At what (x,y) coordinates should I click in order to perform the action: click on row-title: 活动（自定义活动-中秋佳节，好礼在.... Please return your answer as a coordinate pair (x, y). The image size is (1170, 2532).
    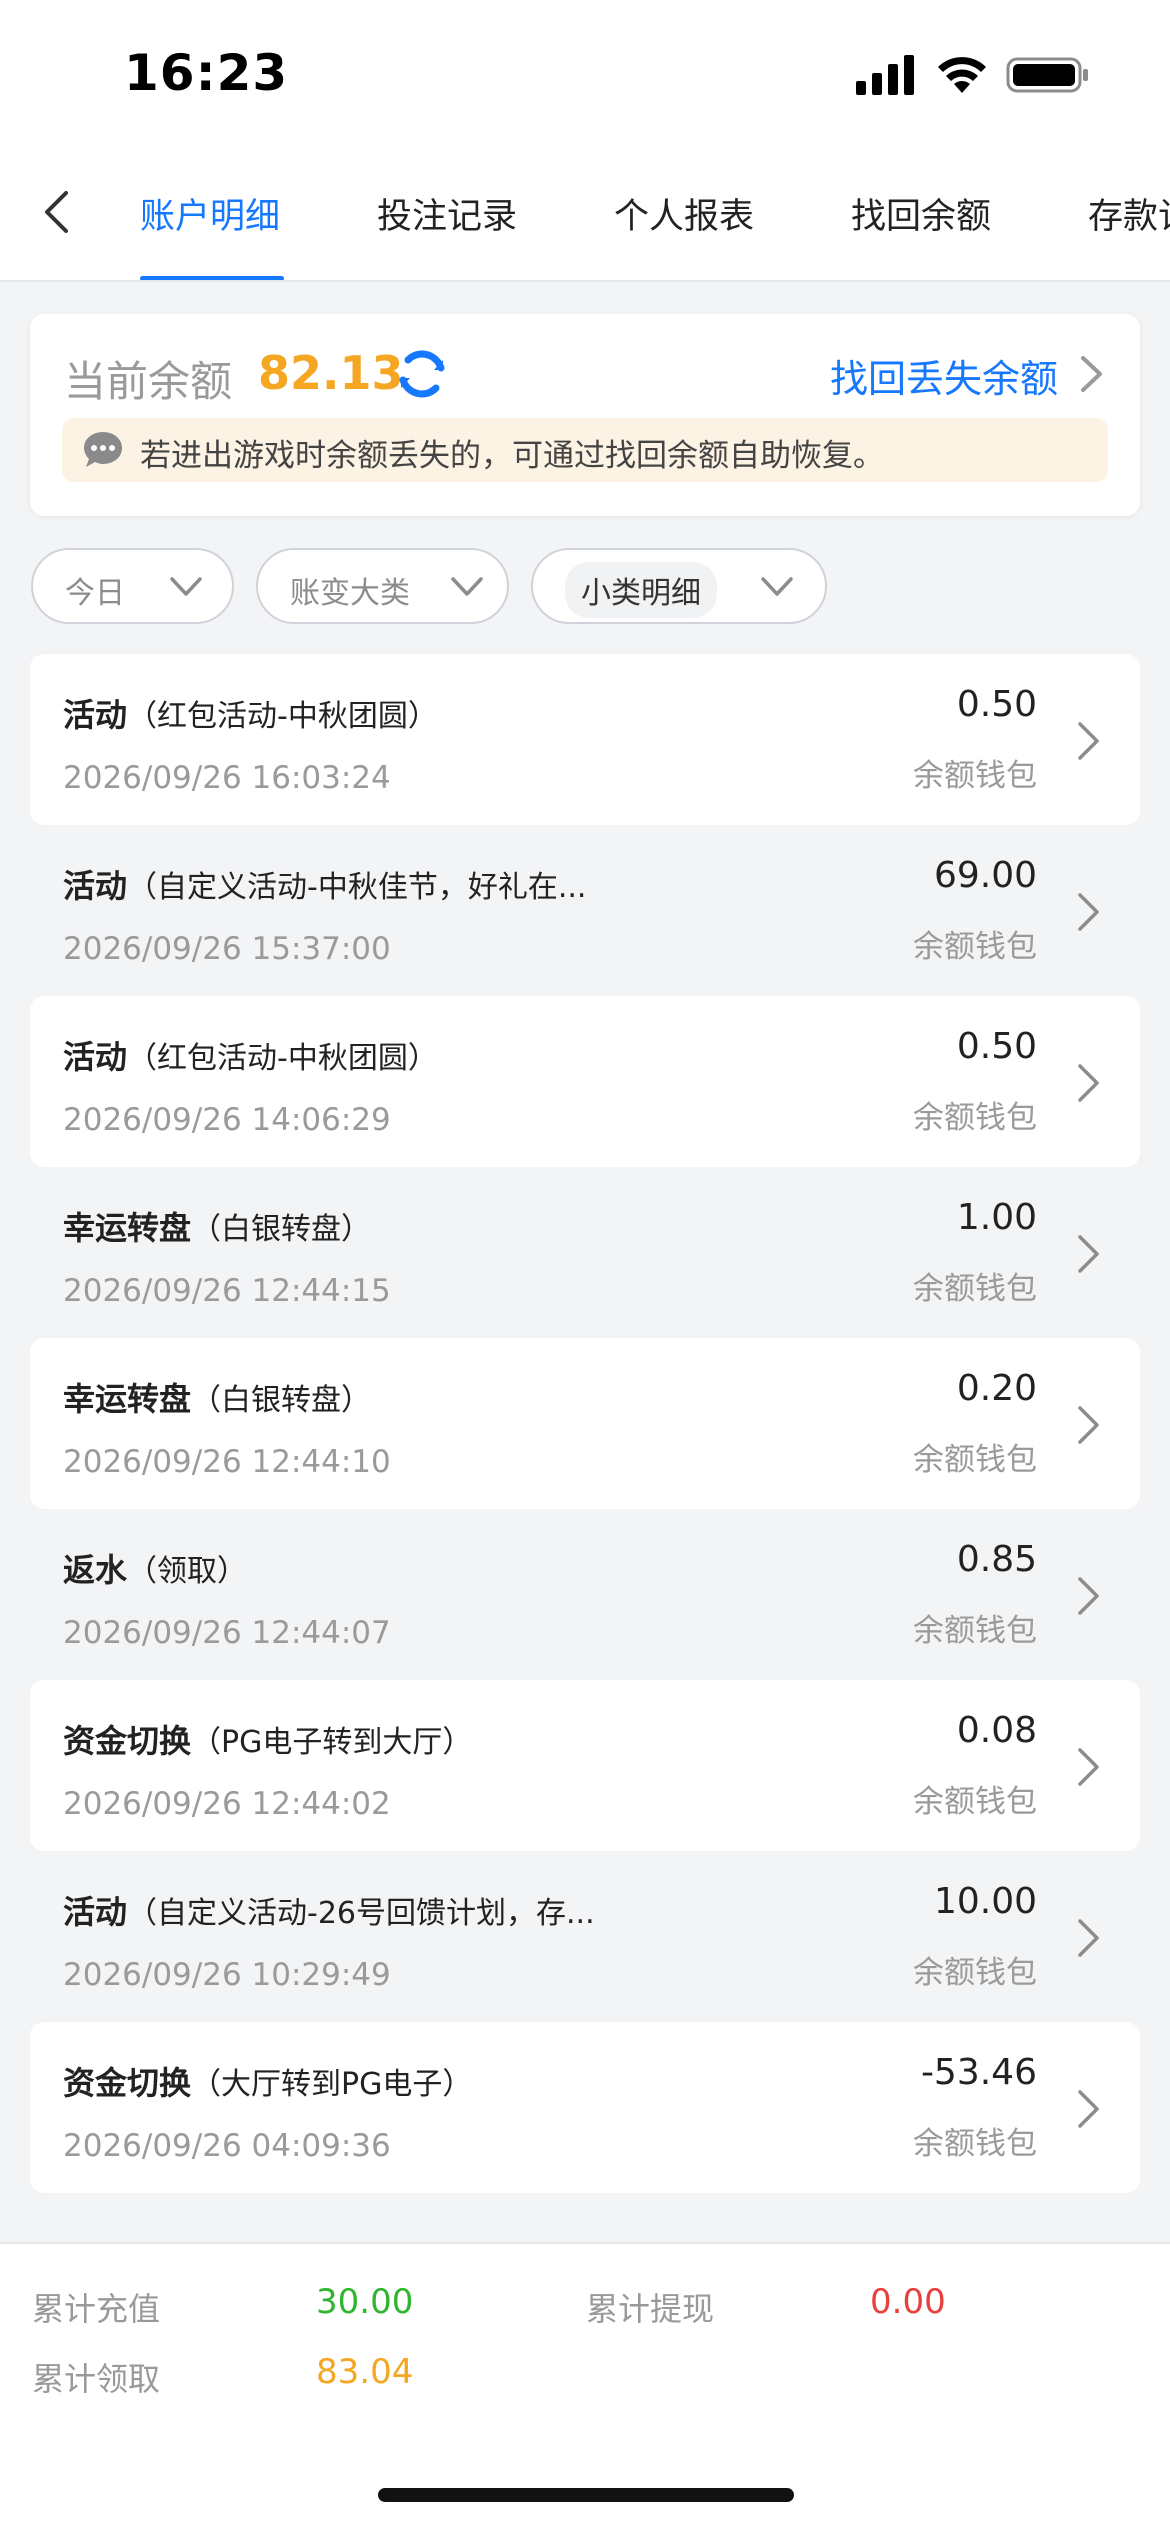
    Looking at the image, I should click on (324, 884).